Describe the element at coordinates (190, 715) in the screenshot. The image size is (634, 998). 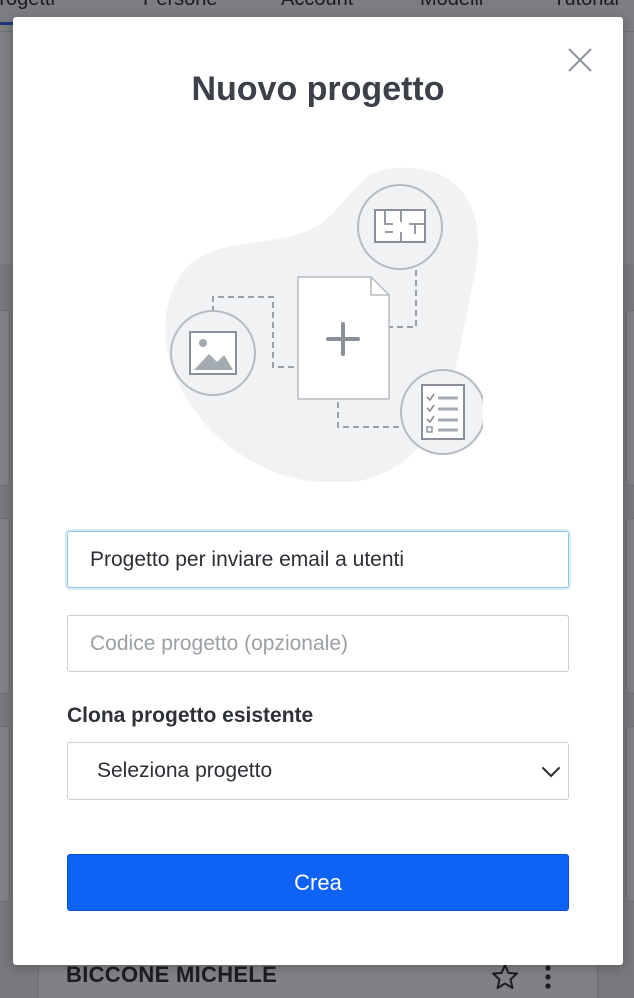
I see `clone-project-label: Clona progetto esistente` at that location.